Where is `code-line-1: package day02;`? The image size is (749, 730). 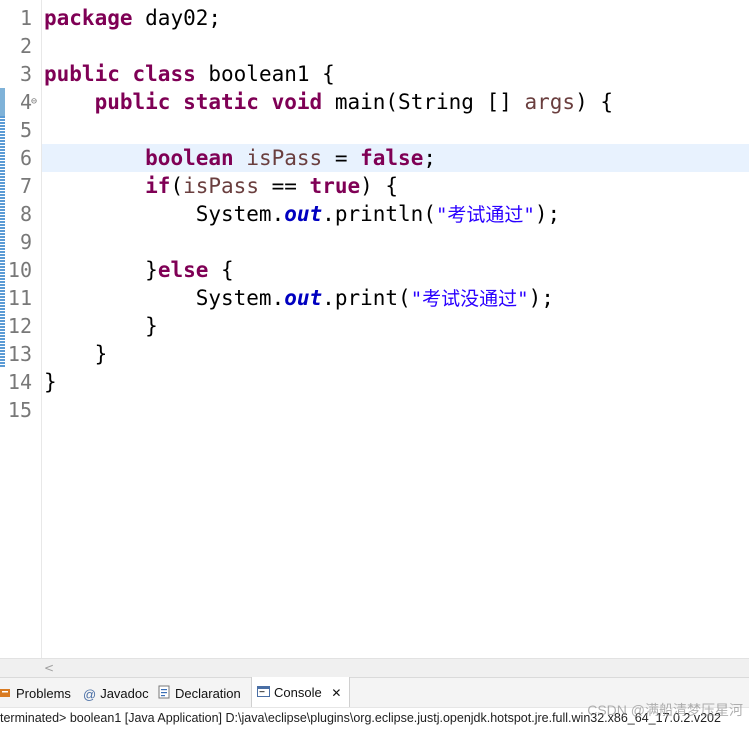
code-line-1: package day02; is located at coordinates (132, 18).